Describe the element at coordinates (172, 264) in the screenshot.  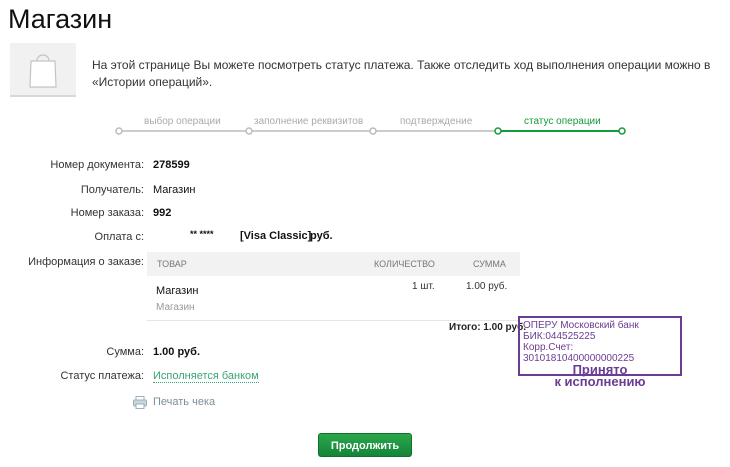
I see `col-header-product: ТОВАР` at that location.